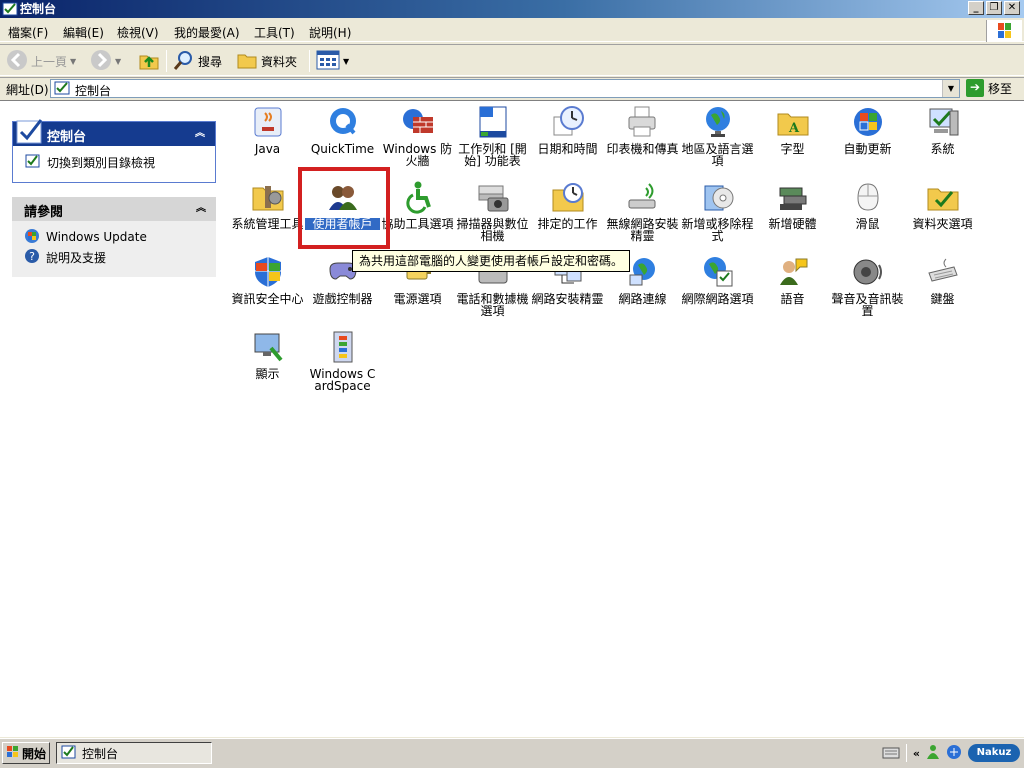 The height and width of the screenshot is (768, 1024). Describe the element at coordinates (994, 8) in the screenshot. I see `maximize-button: ❐` at that location.